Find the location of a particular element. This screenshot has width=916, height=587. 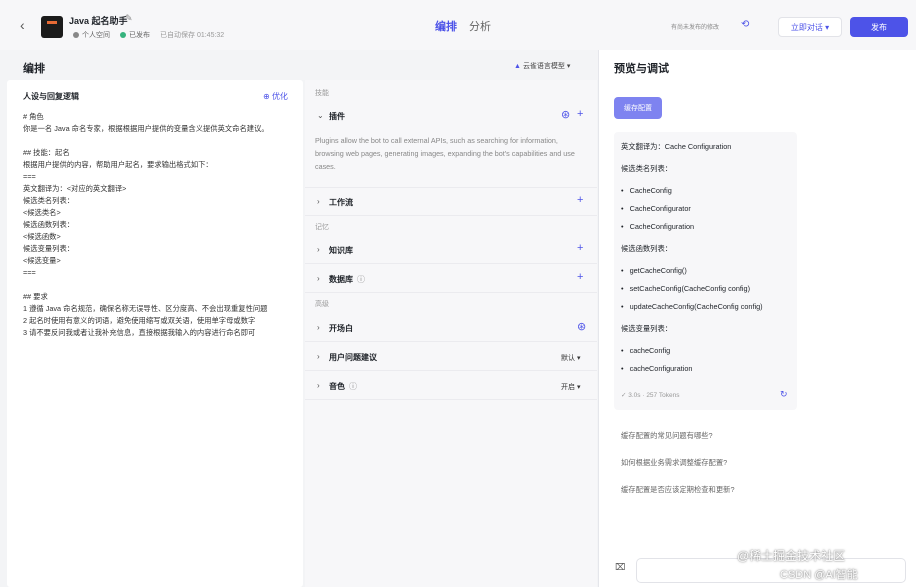

database-label: 数据库 ⓘ is located at coordinates (347, 279).